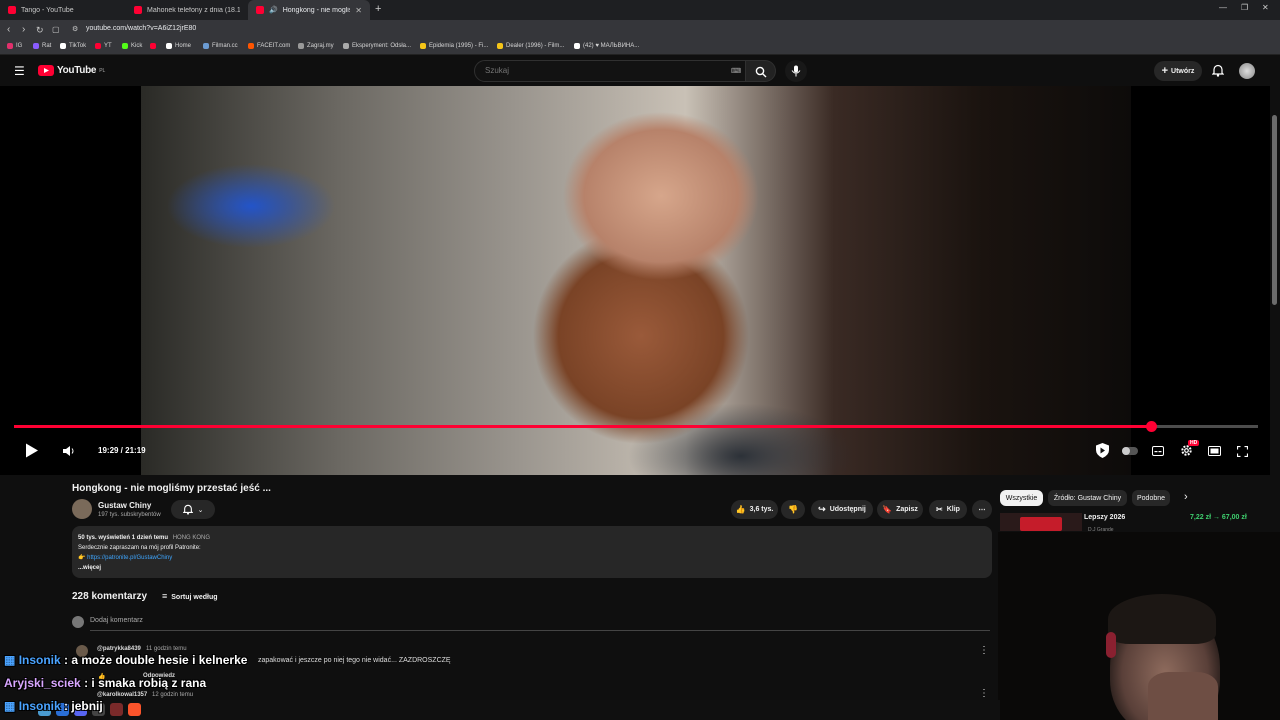 Image resolution: width=1280 pixels, height=720 pixels. I want to click on search-box: ⌨, so click(610, 71).